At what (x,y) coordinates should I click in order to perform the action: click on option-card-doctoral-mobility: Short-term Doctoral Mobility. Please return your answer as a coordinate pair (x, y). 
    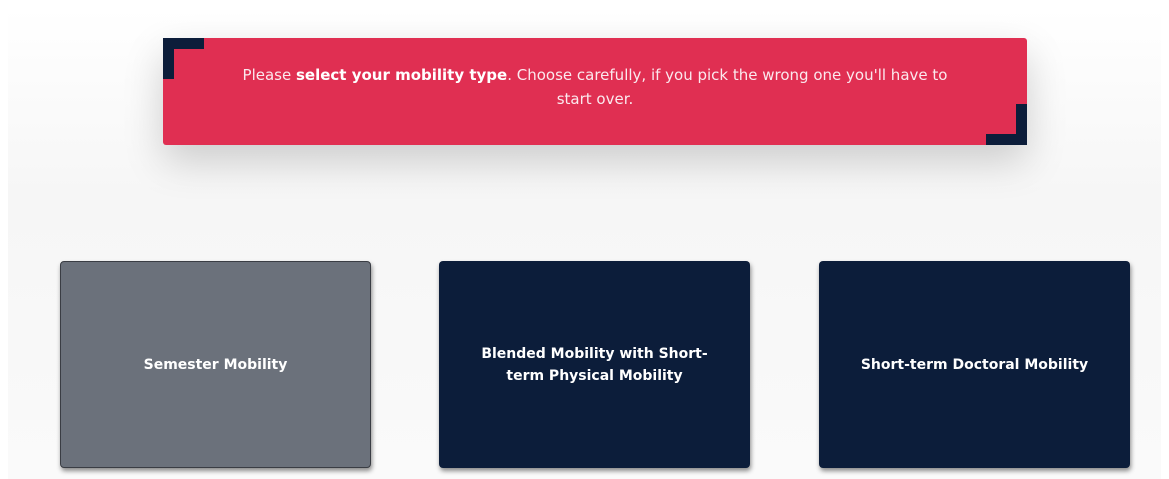
    Looking at the image, I should click on (974, 364).